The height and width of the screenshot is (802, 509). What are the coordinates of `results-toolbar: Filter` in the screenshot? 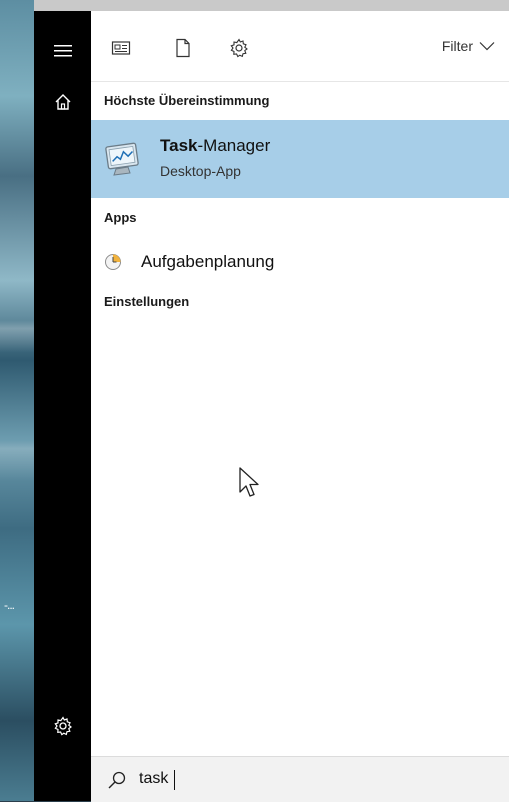 It's located at (300, 46).